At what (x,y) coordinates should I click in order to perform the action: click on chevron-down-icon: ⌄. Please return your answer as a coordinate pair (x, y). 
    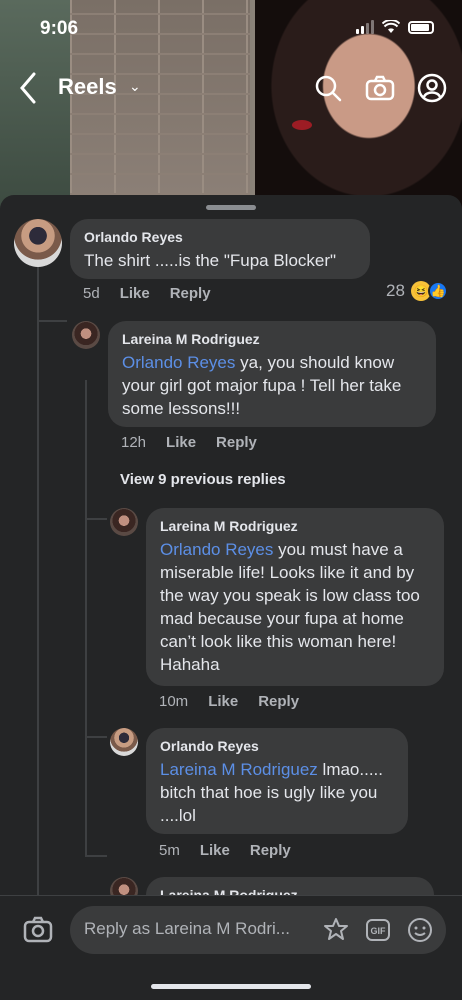
    Looking at the image, I should click on (135, 86).